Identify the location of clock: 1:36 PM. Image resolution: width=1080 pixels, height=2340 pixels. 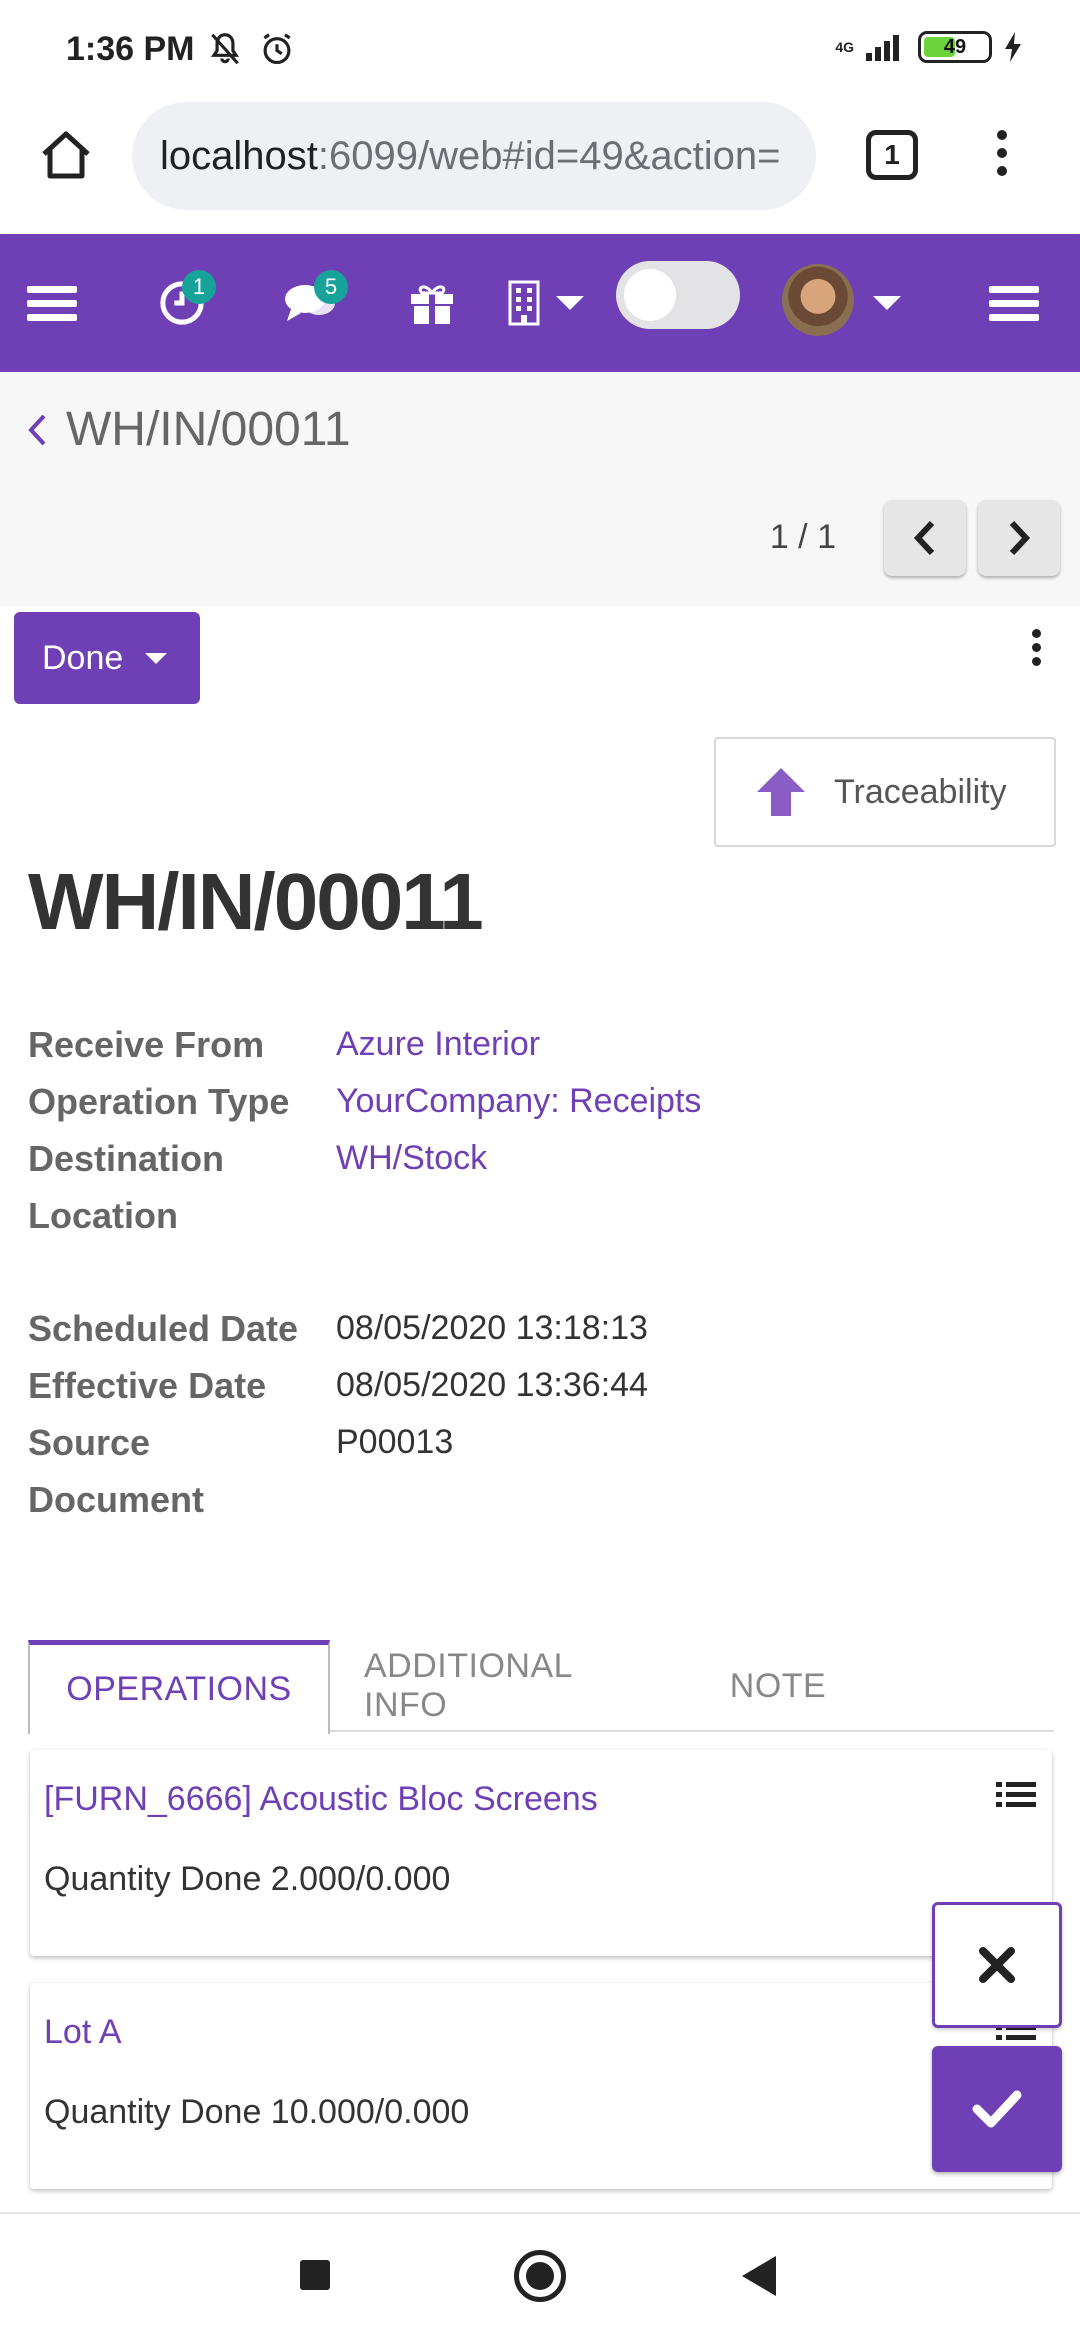
(130, 49).